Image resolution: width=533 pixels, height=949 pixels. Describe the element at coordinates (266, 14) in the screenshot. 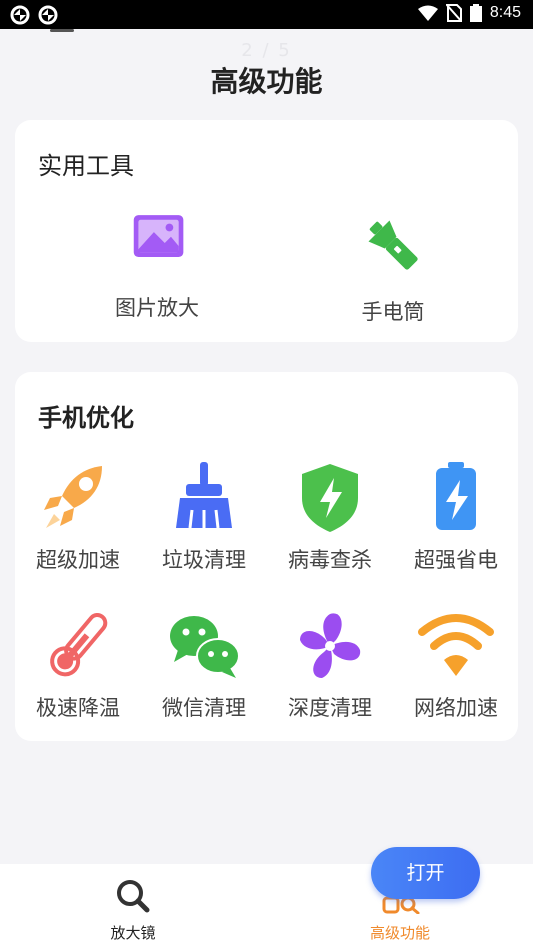

I see `status-bar: 8:45` at that location.